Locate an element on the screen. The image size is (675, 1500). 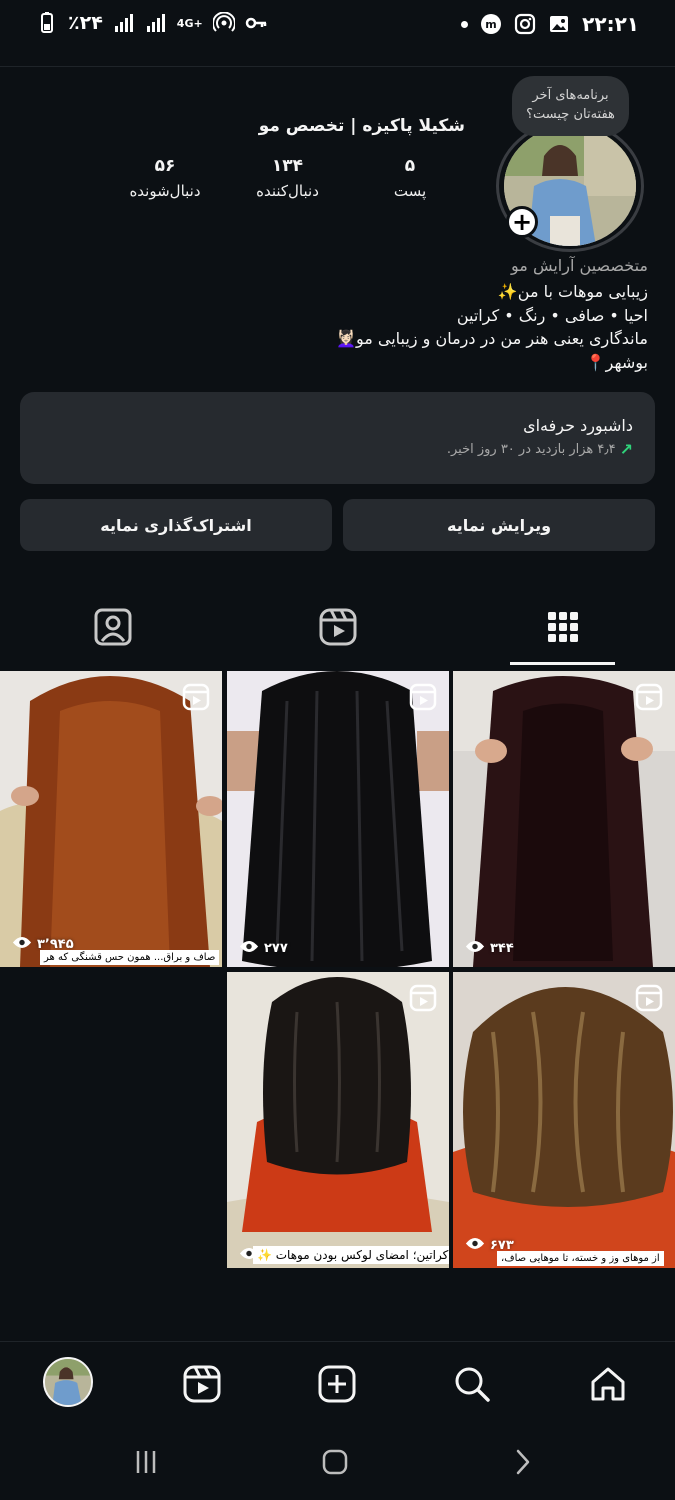
status-right: m ۲۲:۲۱ is located at coordinates (550, 24).